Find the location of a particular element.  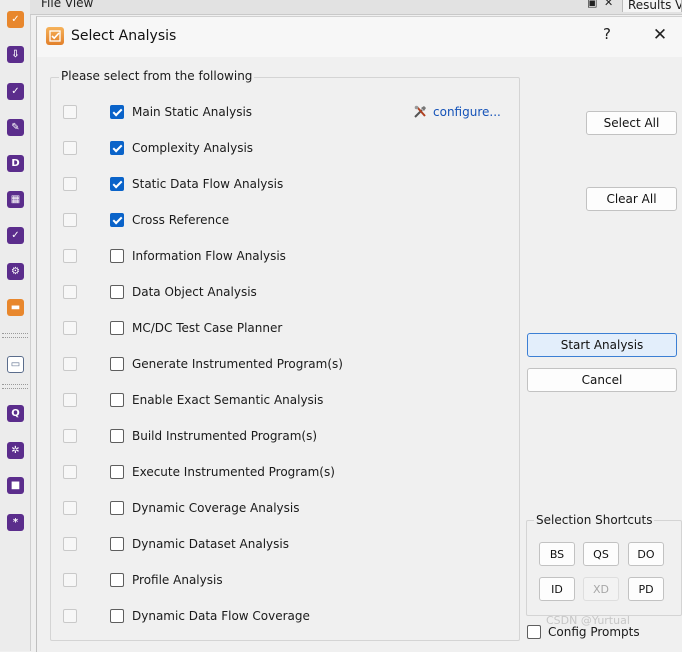

analysis-option-row: Dynamic Dataset Analysis is located at coordinates (277, 545).